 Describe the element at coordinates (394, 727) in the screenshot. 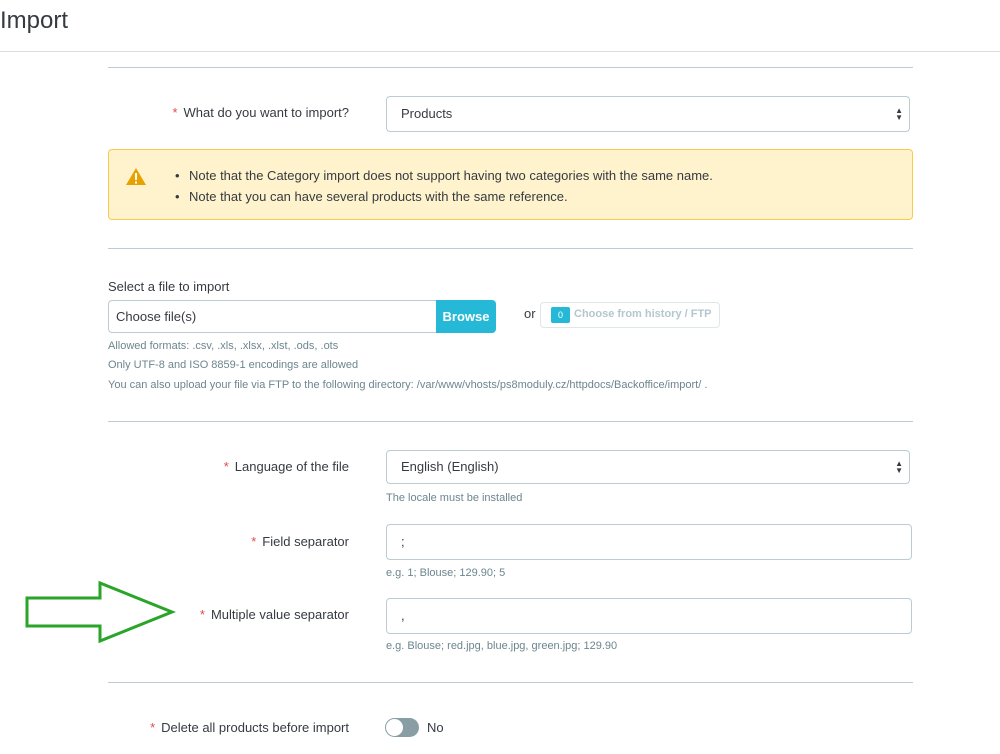

I see `toggle-knob` at that location.